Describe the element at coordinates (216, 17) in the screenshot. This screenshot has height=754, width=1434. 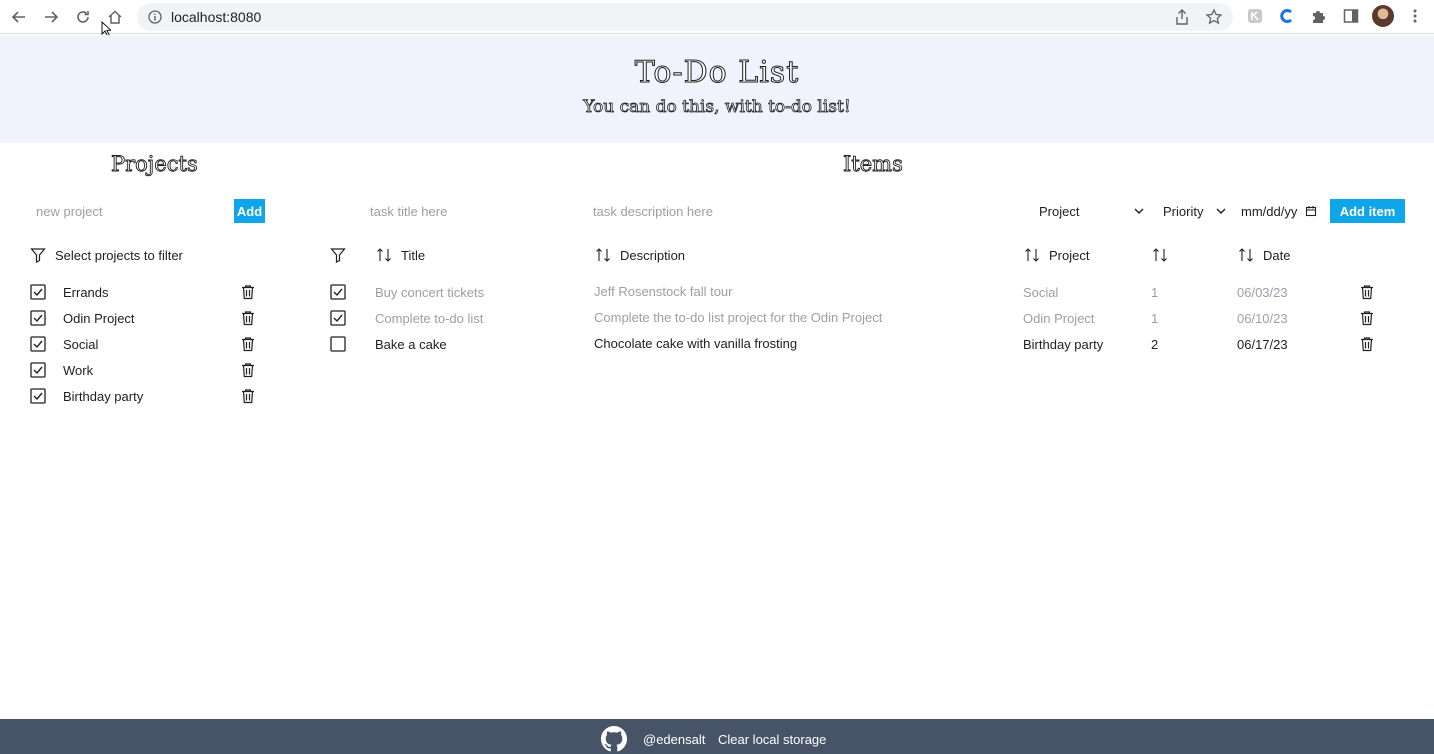
I see `url-text: localhost:8080` at that location.